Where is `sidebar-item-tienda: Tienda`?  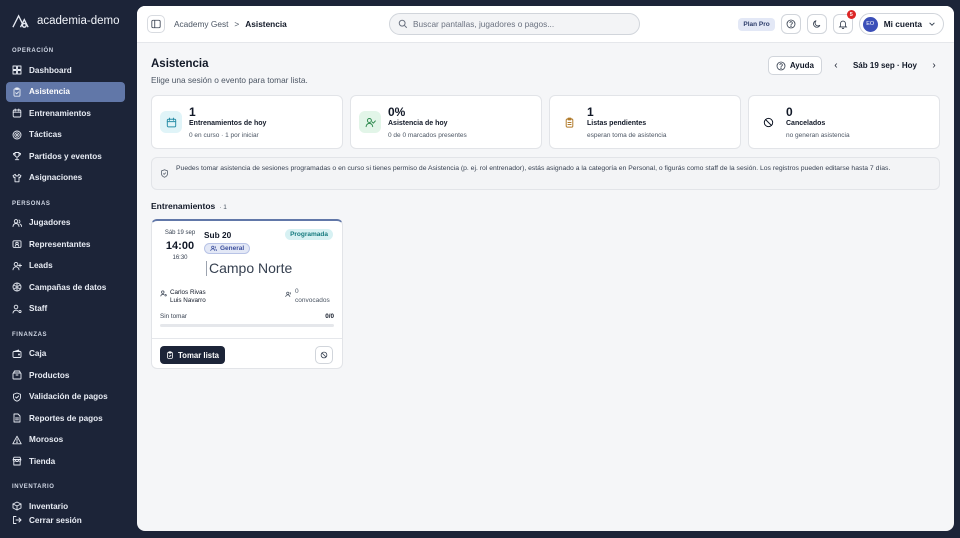
sidebar-item-tienda: Tienda is located at coordinates (65, 461).